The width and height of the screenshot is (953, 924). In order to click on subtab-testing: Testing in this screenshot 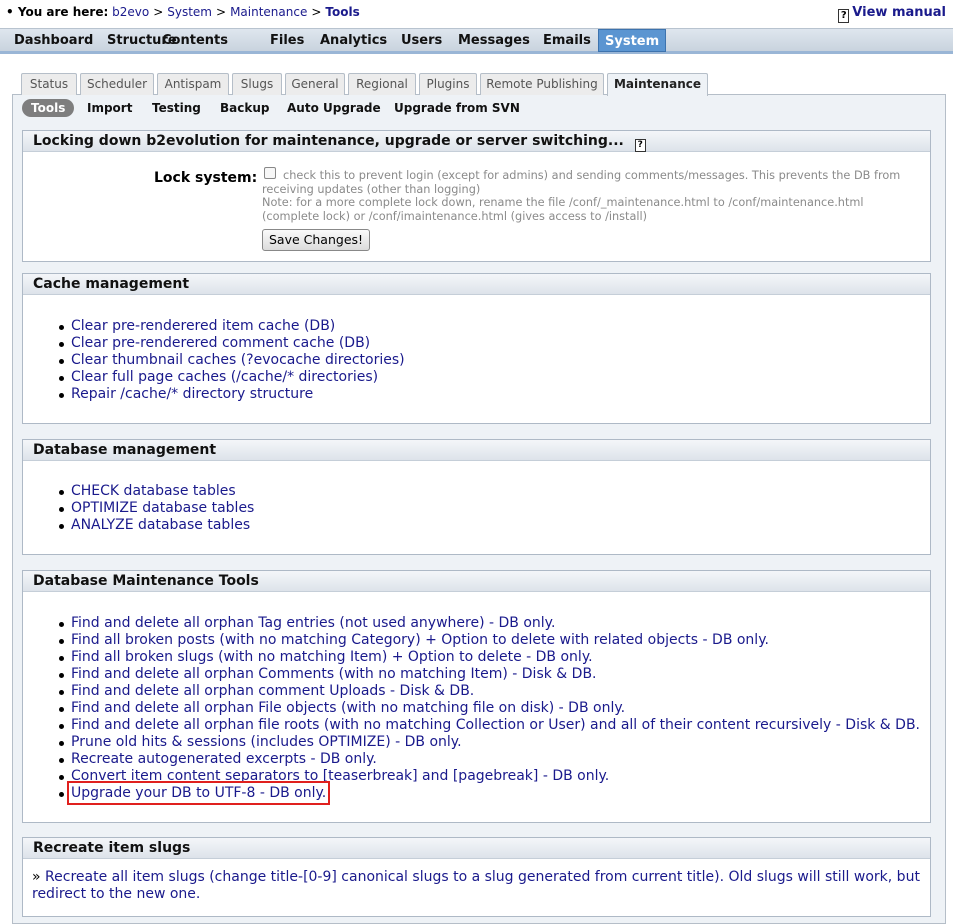, I will do `click(176, 108)`.